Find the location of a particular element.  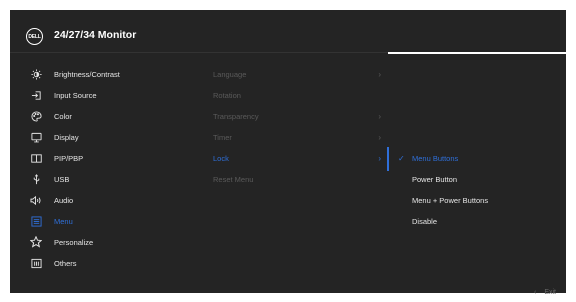

submenu-item-reset-menu: Reset Menu is located at coordinates (297, 179).